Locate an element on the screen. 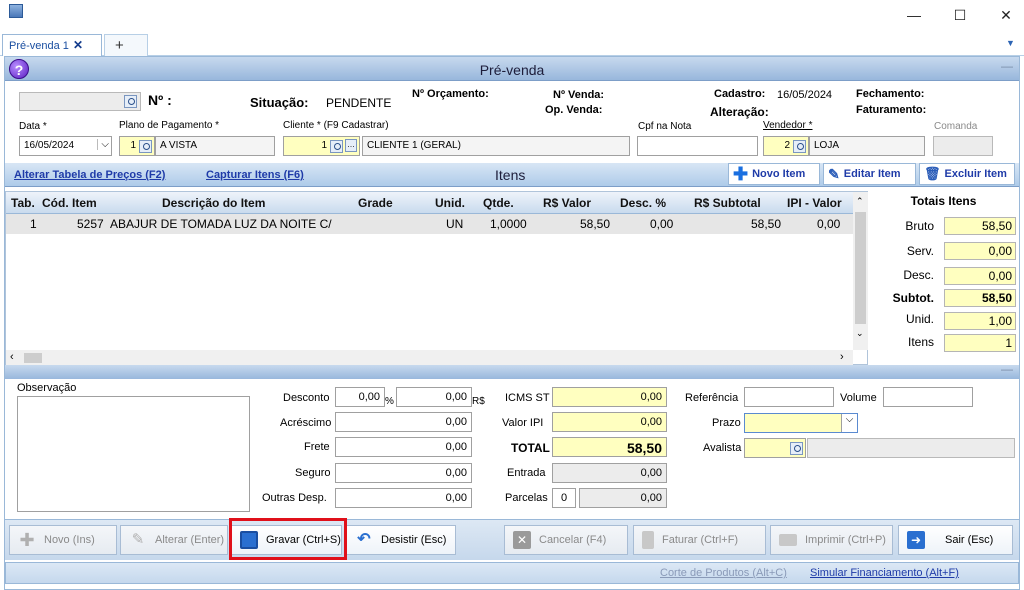  close-window-button: ✕ is located at coordinates (1003, 15).